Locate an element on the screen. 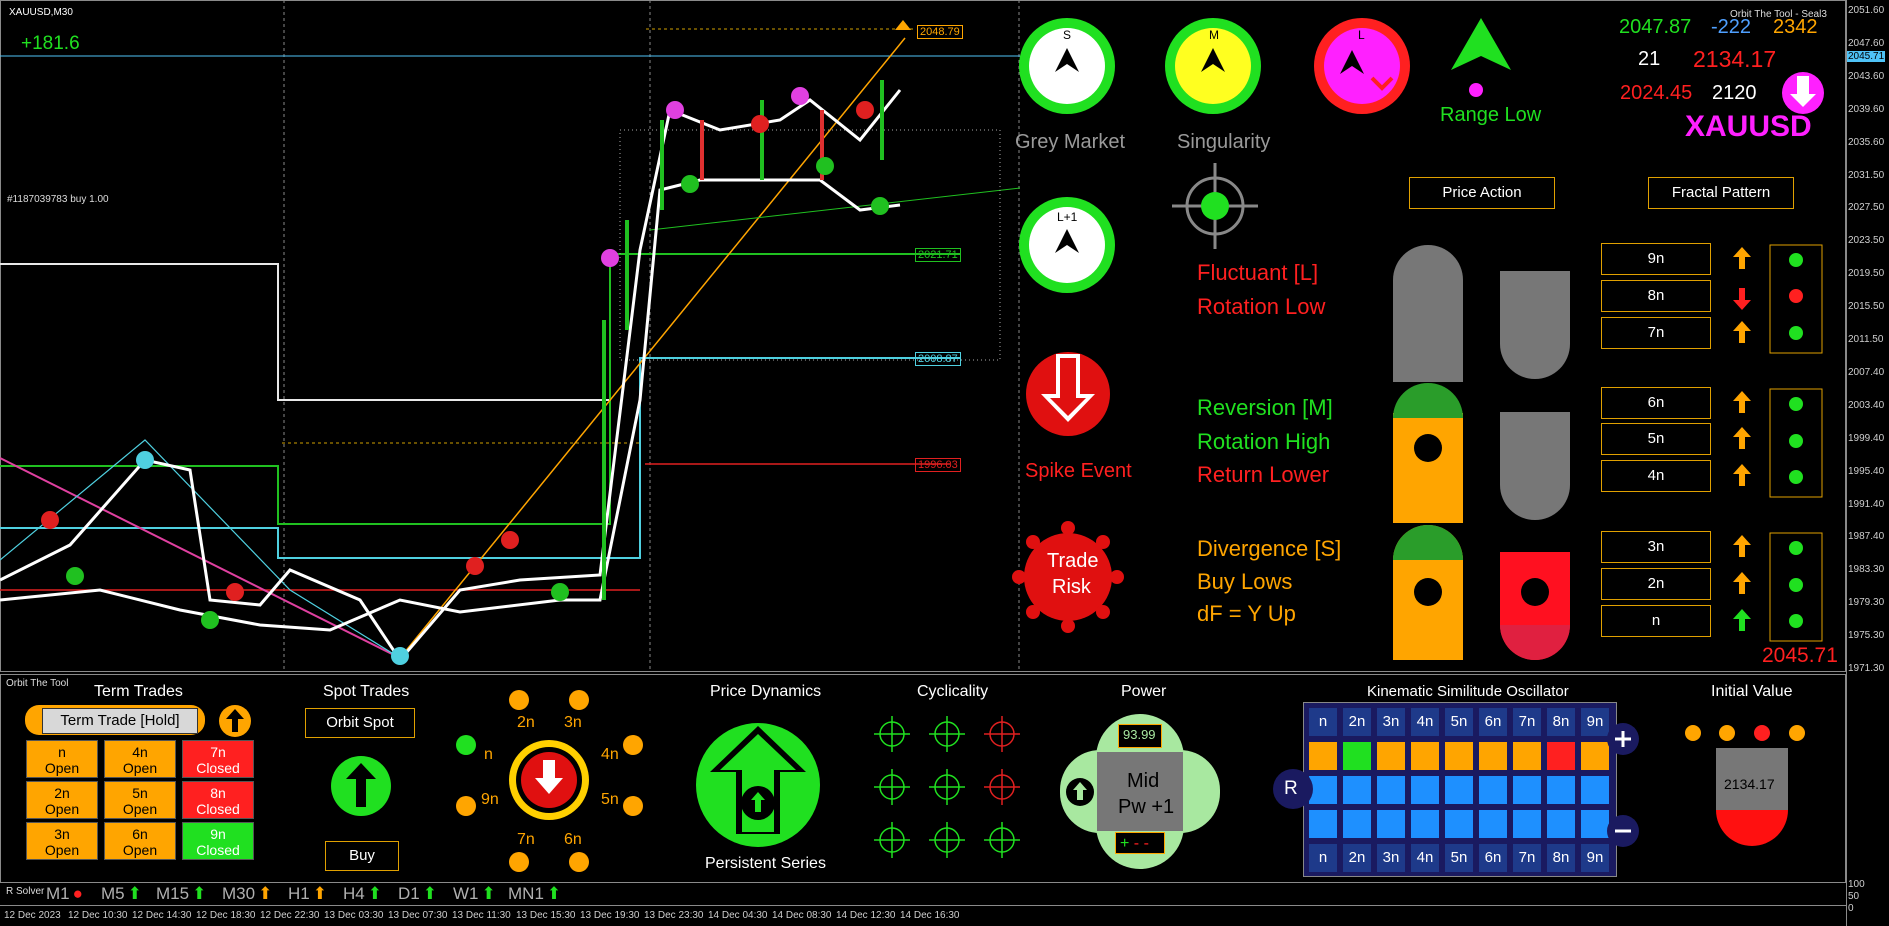  term-up-arrow-icon is located at coordinates (235, 721).